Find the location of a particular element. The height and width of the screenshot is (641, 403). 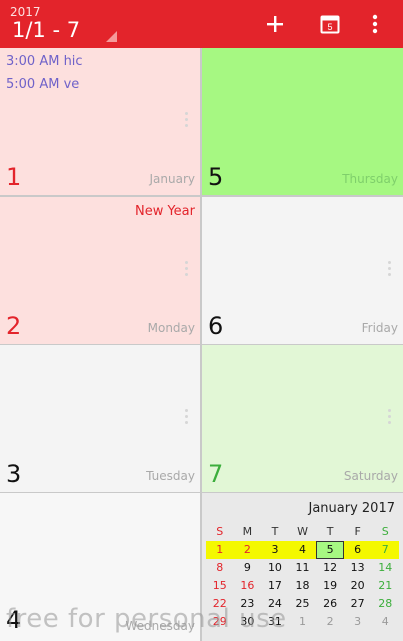

weekday-header: M is located at coordinates (247, 531).